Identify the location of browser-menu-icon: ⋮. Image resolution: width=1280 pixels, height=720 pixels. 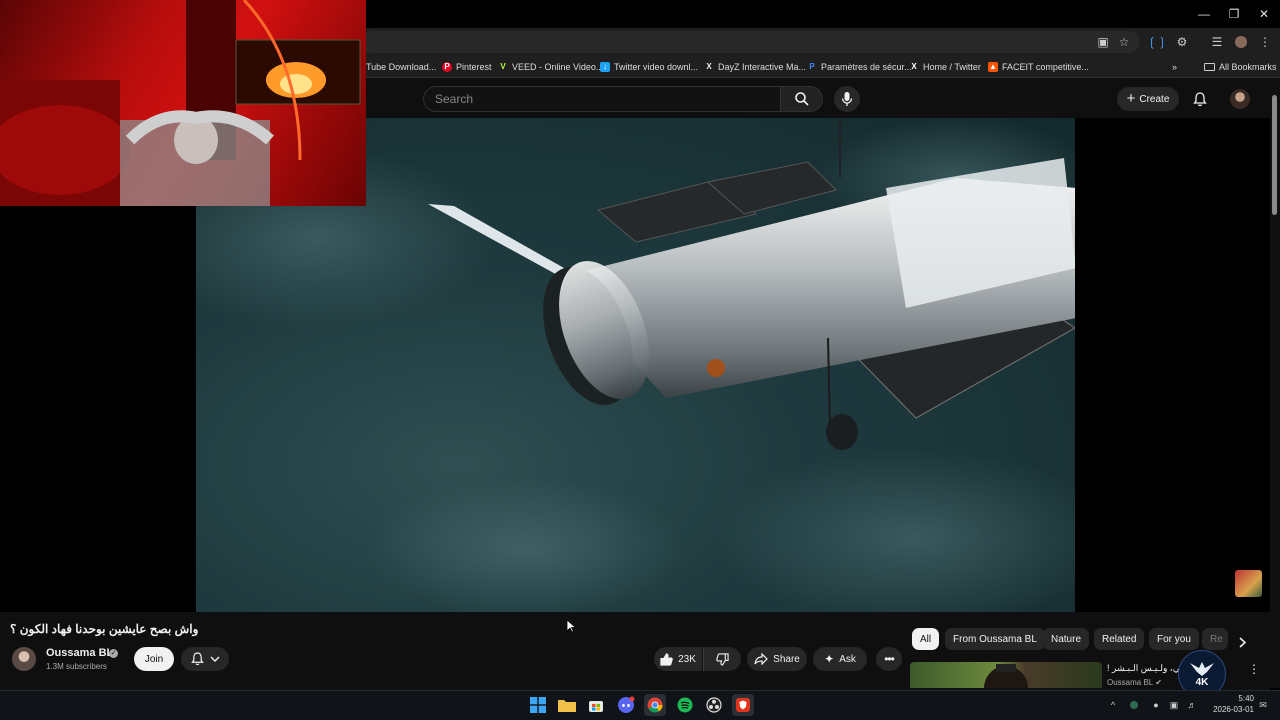
(1265, 42).